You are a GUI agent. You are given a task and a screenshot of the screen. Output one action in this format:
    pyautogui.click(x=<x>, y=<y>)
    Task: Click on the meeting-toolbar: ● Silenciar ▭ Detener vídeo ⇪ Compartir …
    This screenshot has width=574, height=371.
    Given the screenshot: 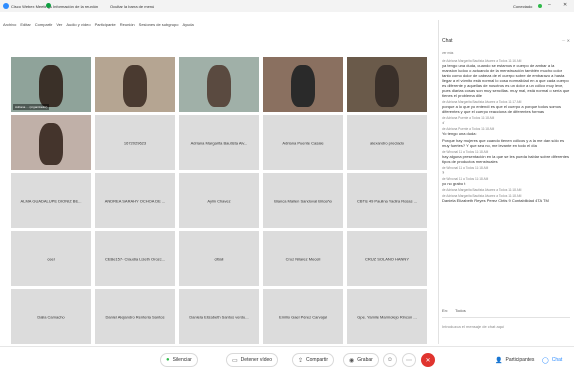 What is the action you would take?
    pyautogui.click(x=287, y=358)
    